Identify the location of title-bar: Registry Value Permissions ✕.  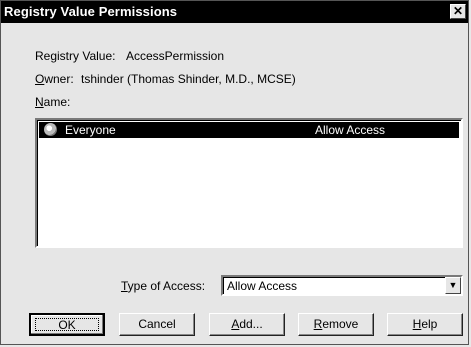
(234, 12).